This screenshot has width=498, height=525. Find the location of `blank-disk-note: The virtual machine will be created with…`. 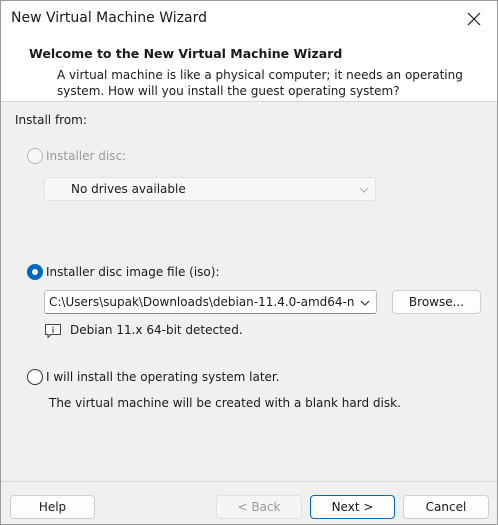

blank-disk-note: The virtual machine will be created with… is located at coordinates (225, 403).